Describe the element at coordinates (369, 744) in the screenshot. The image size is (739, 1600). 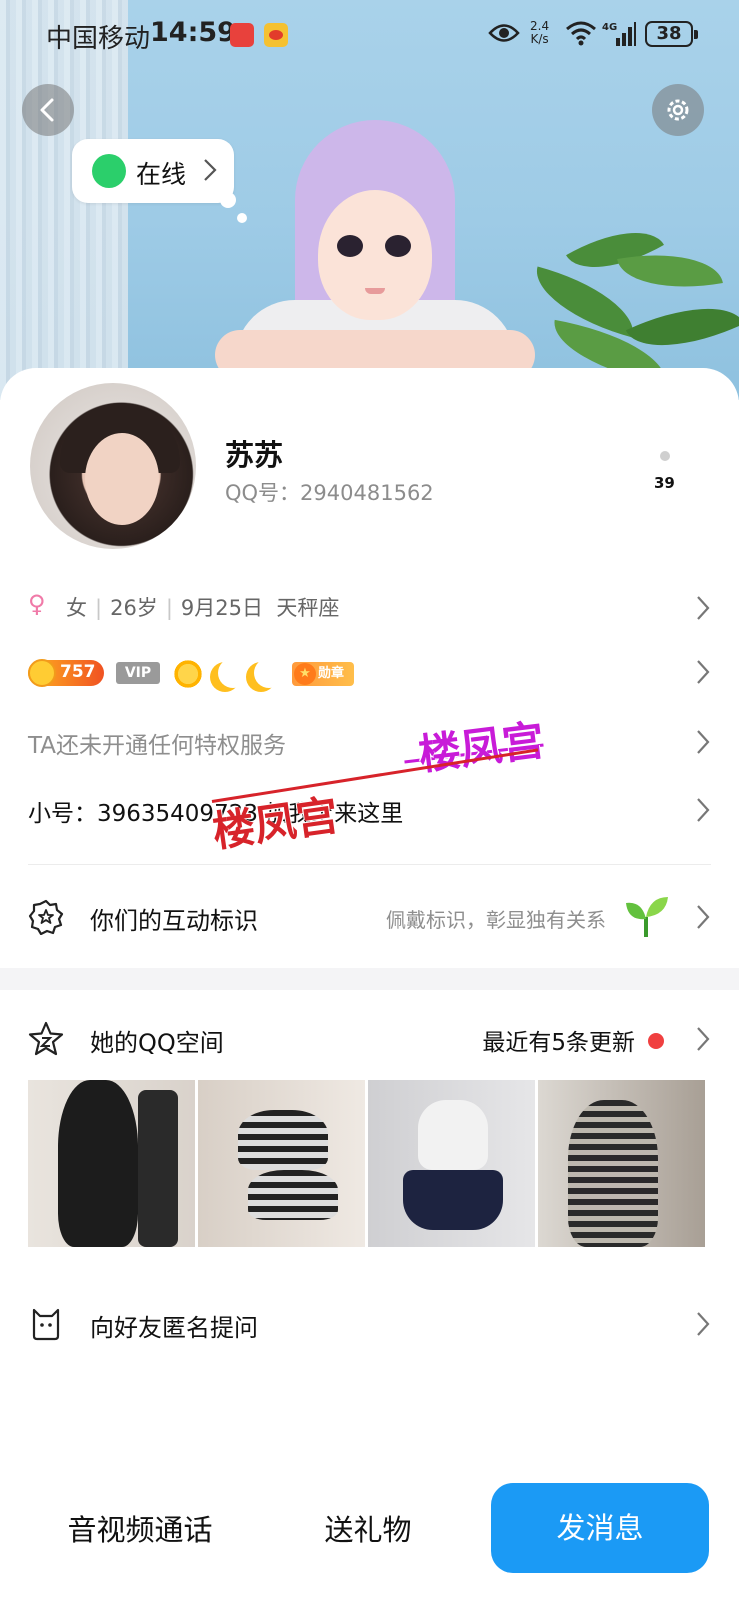
I see `privilege-row: TA还未开通任何特权服务` at that location.